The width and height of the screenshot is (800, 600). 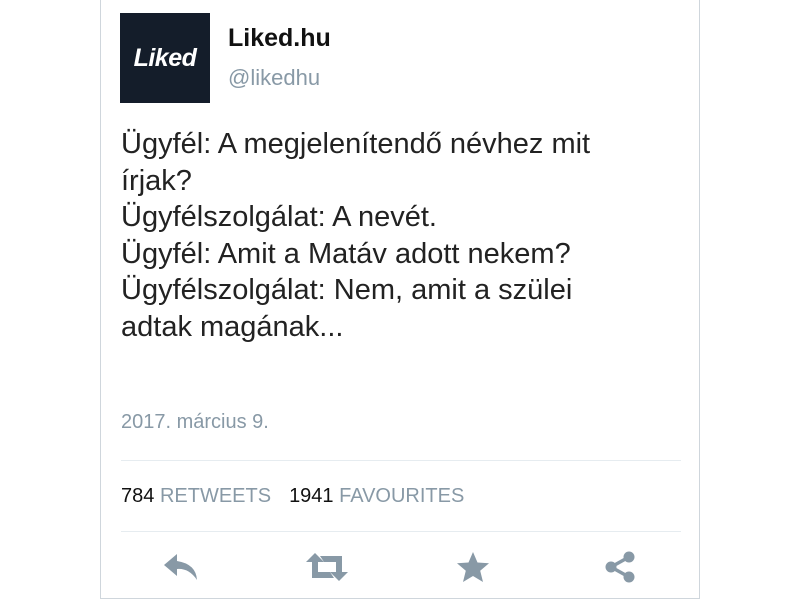 What do you see at coordinates (195, 422) in the screenshot?
I see `tweet-timestamp: 2017. március 9.` at bounding box center [195, 422].